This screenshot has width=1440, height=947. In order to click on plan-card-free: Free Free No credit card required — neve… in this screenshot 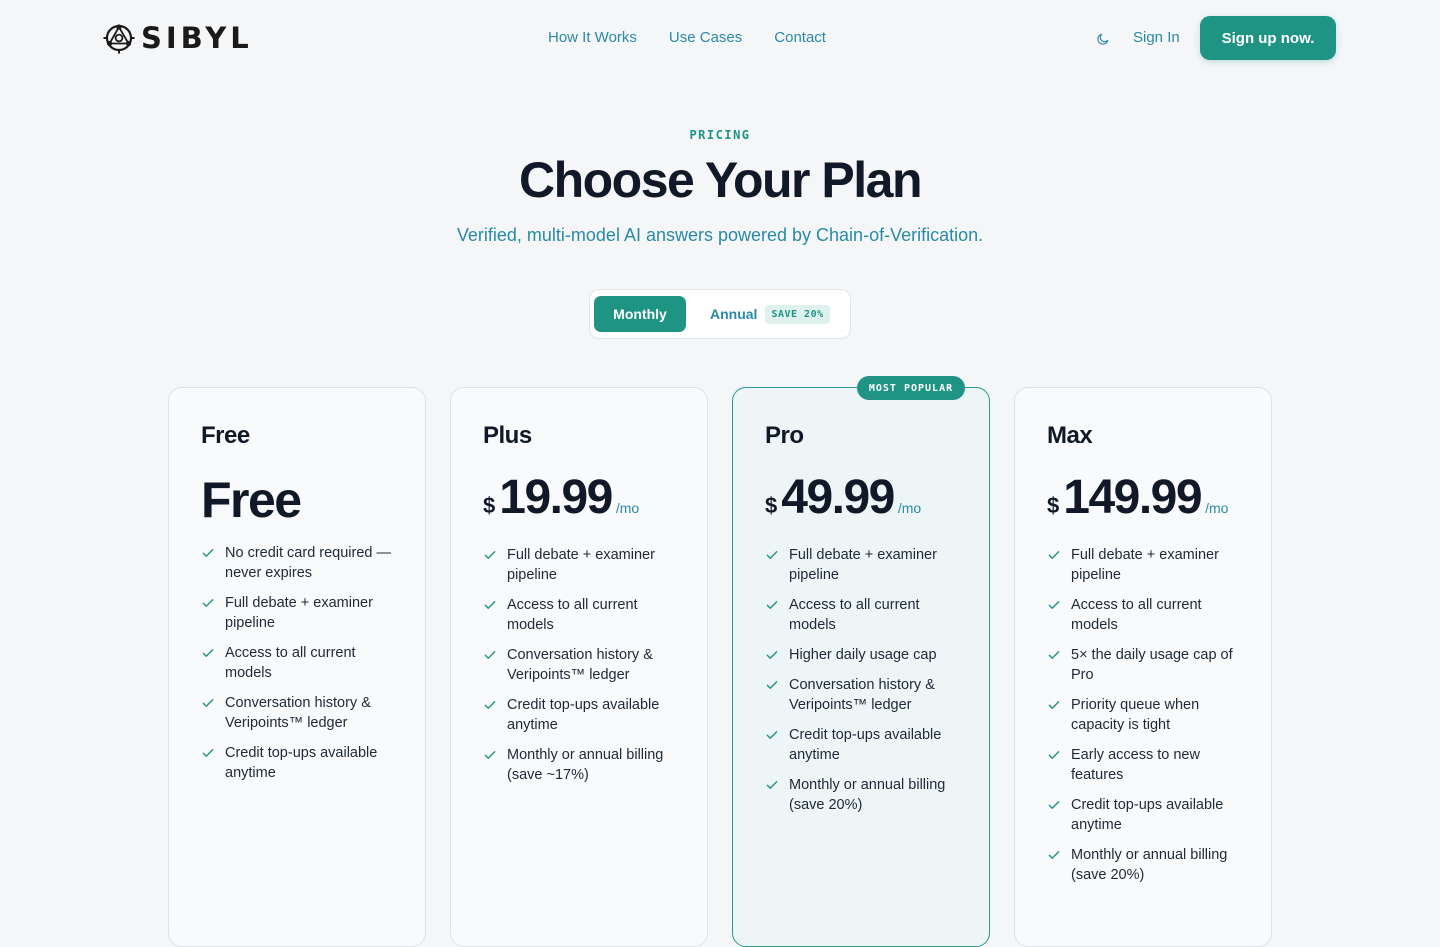, I will do `click(297, 667)`.